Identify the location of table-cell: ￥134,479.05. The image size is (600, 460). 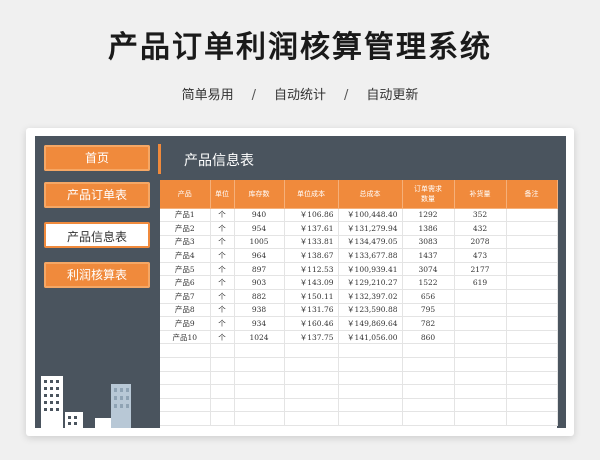
(370, 242).